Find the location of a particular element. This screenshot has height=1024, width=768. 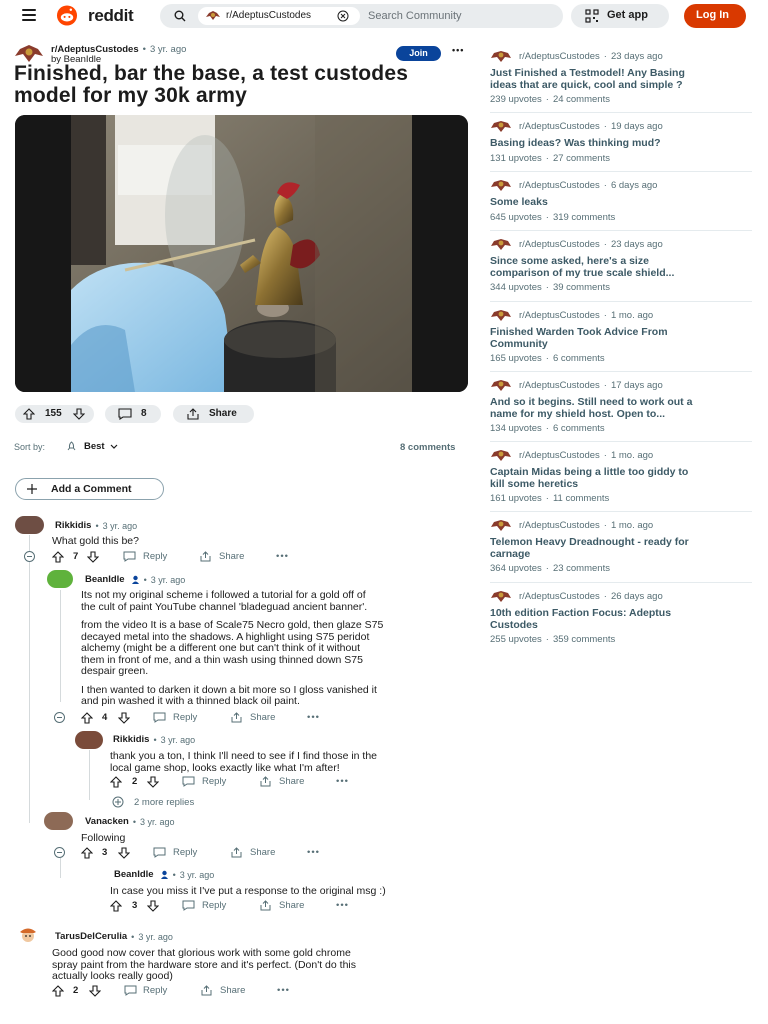

related-post-title: Some leaks is located at coordinates (615, 202).